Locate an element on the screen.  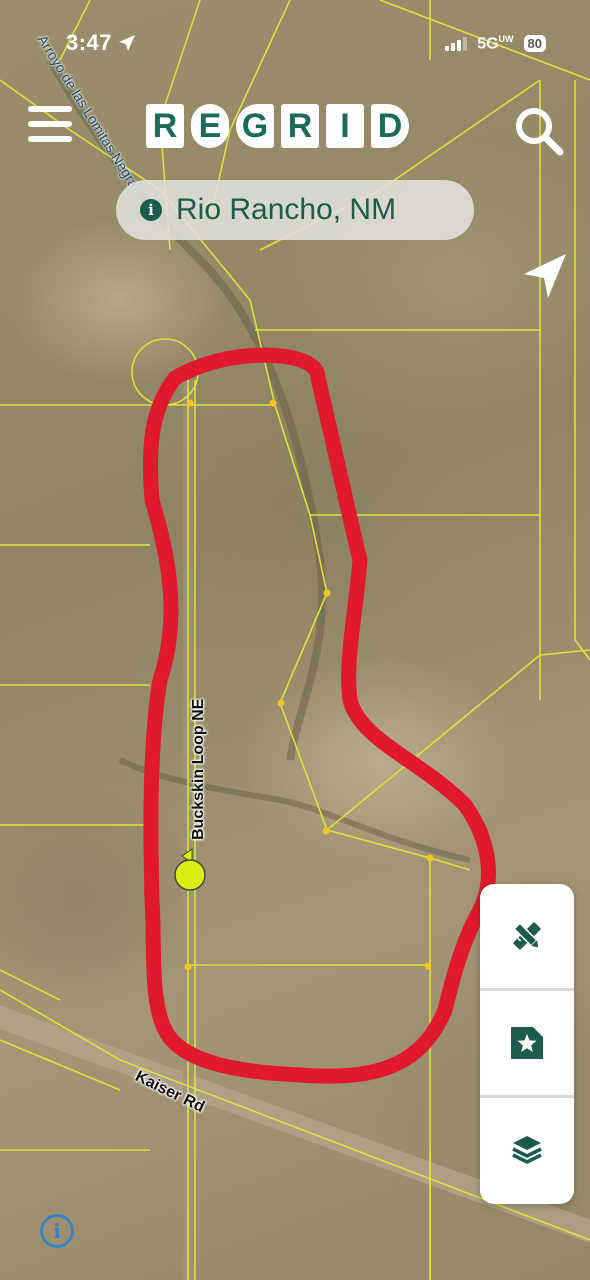
status-time-text: 3:47 is located at coordinates (89, 42).